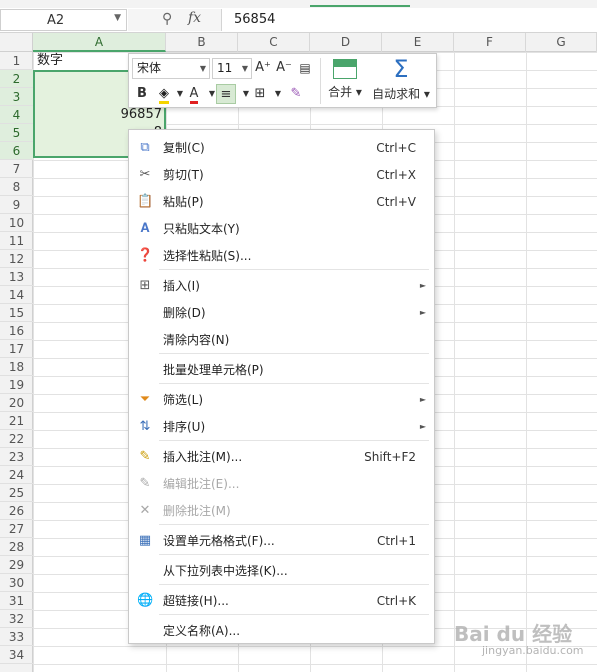 Image resolution: width=597 pixels, height=672 pixels. Describe the element at coordinates (16, 601) in the screenshot. I see `row-header-31: 31` at that location.